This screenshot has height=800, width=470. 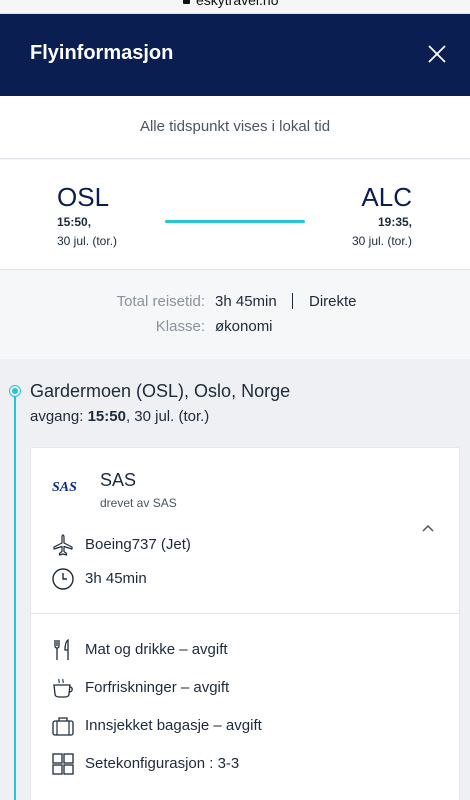 What do you see at coordinates (167, 416) in the screenshot?
I see `departure-date-text: , 30 jul. (tor.)` at bounding box center [167, 416].